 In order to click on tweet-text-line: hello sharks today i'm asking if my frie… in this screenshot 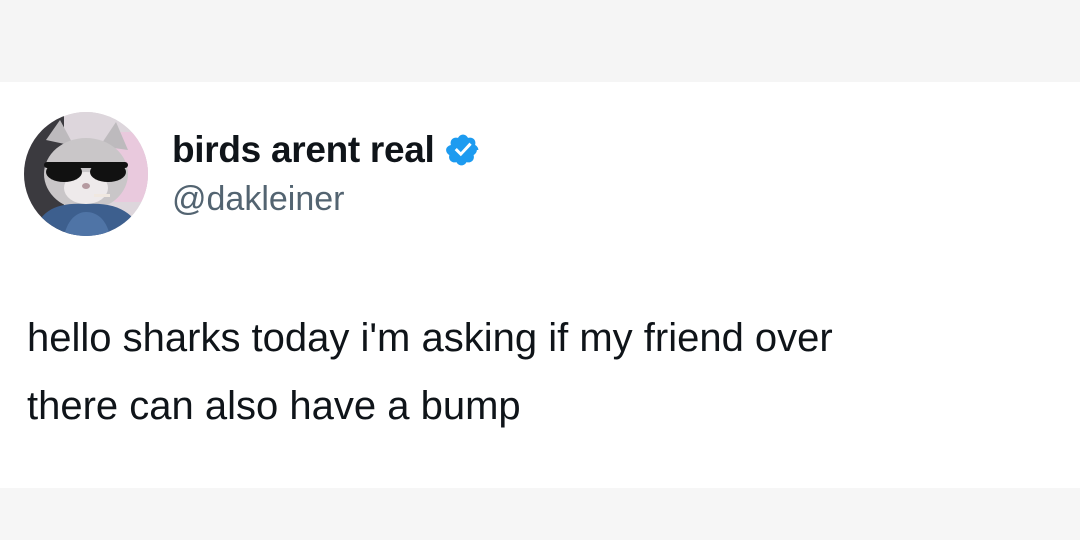, I will do `click(430, 338)`.